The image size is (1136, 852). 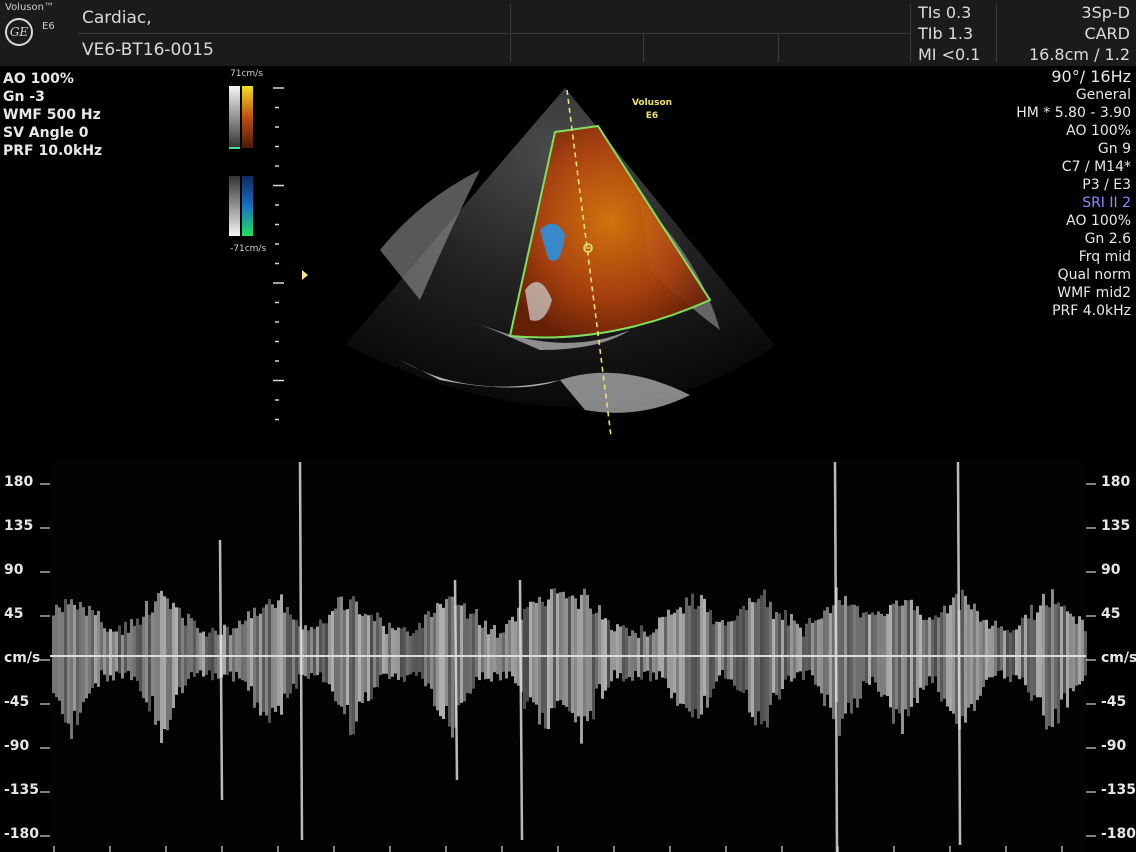 I want to click on velocity-tick-label: -45, so click(x=17, y=702).